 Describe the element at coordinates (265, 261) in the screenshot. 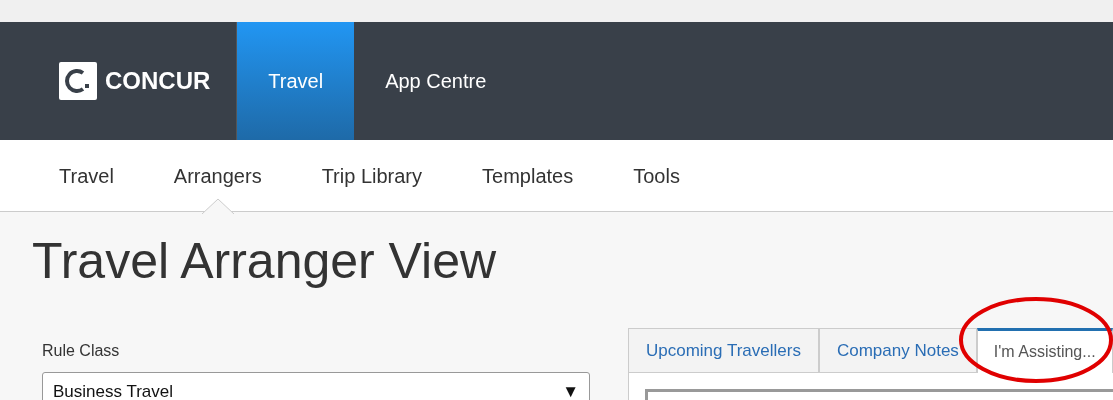

I see `page-title: Travel Arranger View` at that location.